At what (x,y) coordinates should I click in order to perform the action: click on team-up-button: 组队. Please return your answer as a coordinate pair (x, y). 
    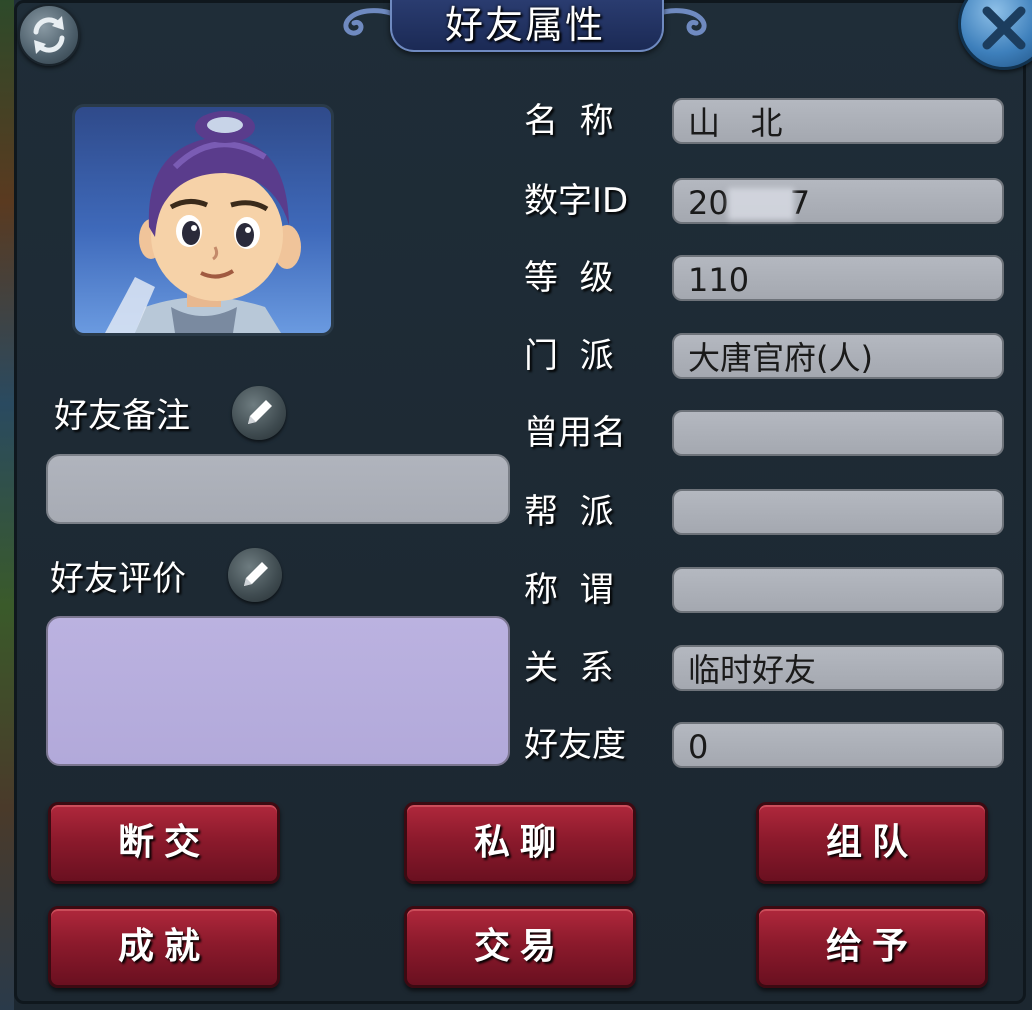
    Looking at the image, I should click on (872, 843).